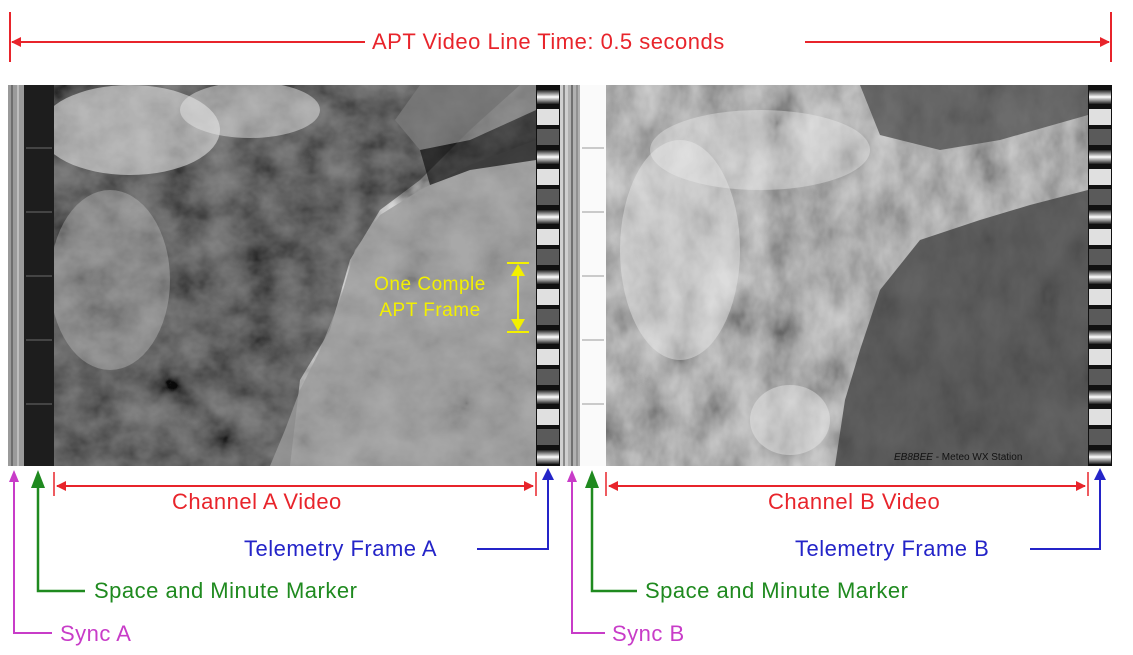  What do you see at coordinates (430, 298) in the screenshot?
I see `frame-label: One Comple APT Frame` at bounding box center [430, 298].